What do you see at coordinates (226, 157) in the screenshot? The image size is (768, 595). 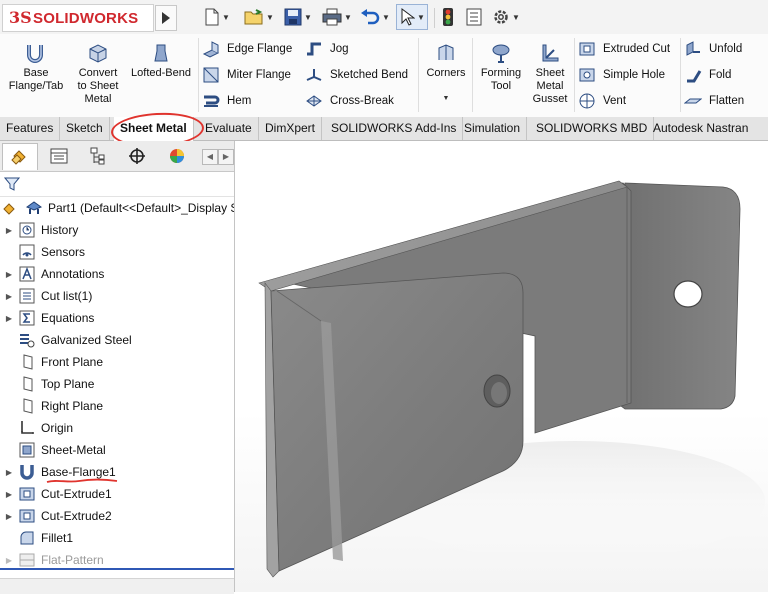 I see `chevron-right-icon: ▶` at bounding box center [226, 157].